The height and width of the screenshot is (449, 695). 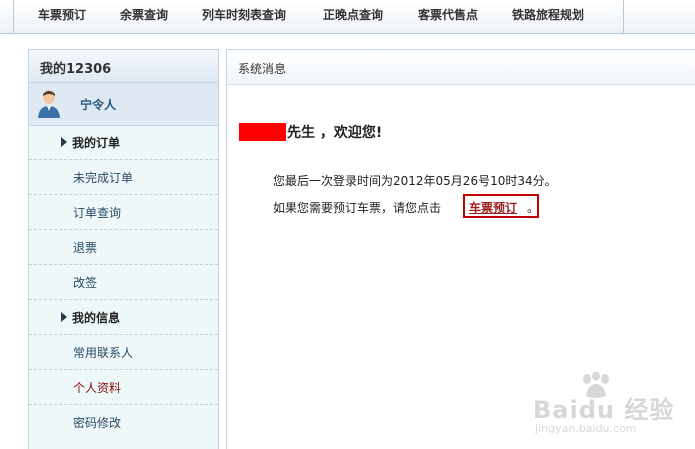 I want to click on welcome-message: 先生 ，欢迎您!, so click(x=335, y=133).